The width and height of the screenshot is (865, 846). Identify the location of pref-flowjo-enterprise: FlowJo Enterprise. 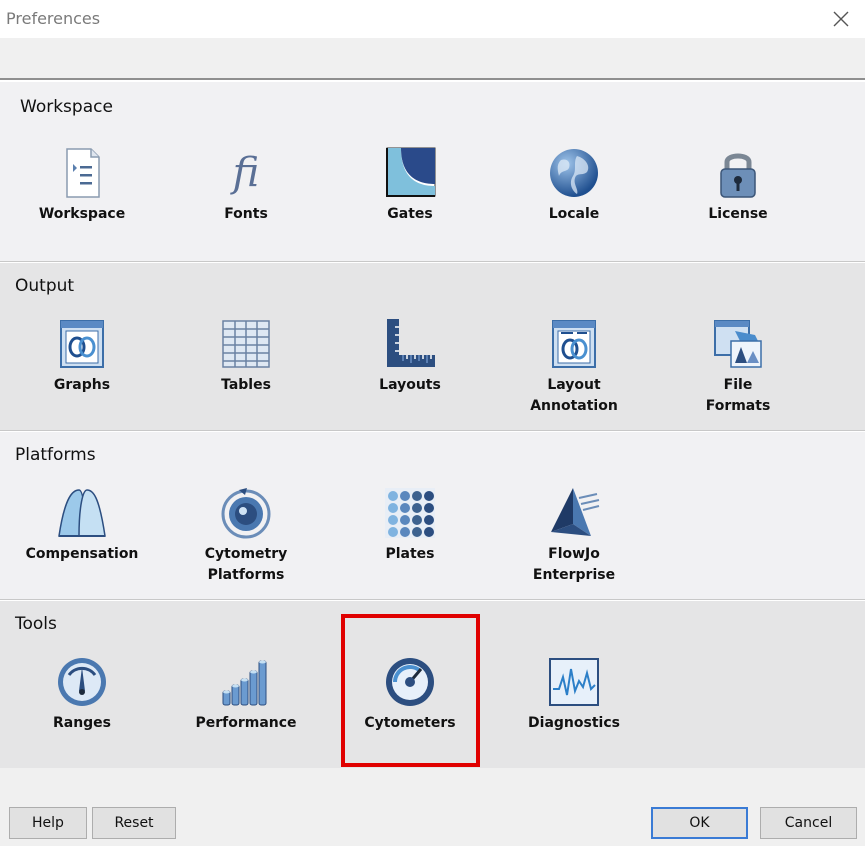
(574, 536).